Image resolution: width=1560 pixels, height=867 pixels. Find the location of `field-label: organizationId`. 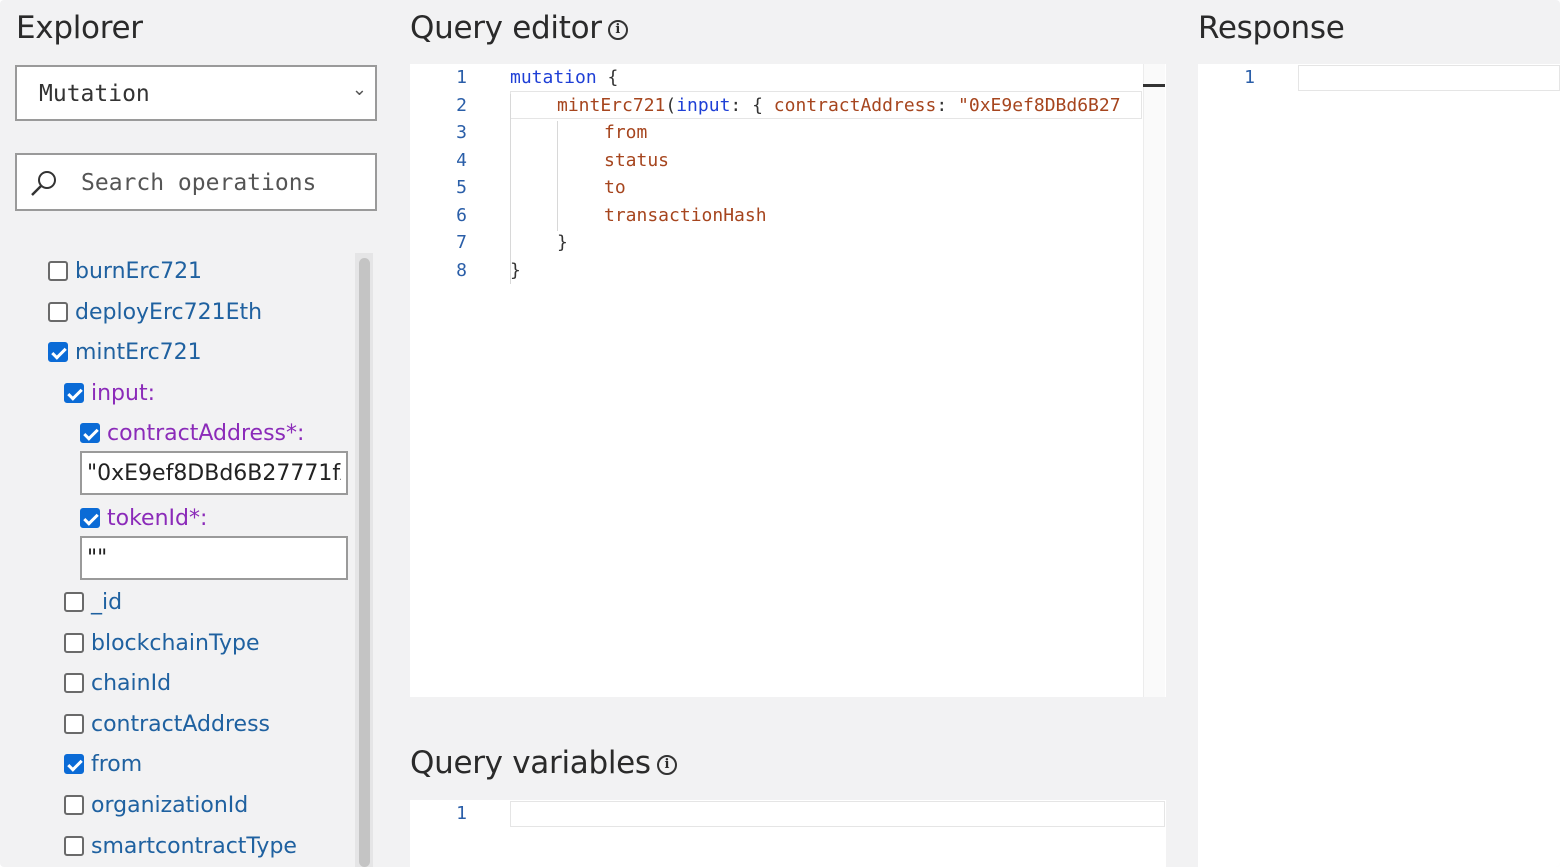

field-label: organizationId is located at coordinates (170, 805).